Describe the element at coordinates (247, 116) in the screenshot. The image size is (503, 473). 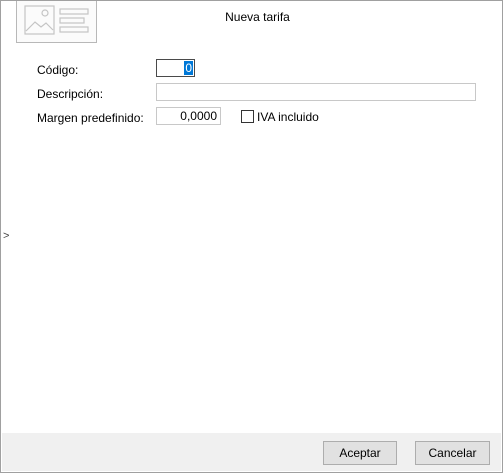
I see `iva-checkbox` at that location.